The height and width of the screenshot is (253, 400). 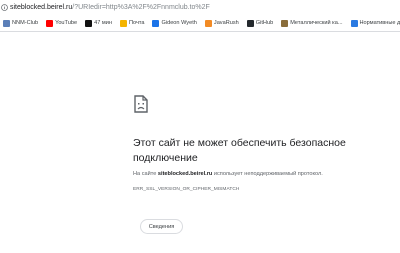 I want to click on bookmark-item: NNM-Club, so click(x=20, y=23).